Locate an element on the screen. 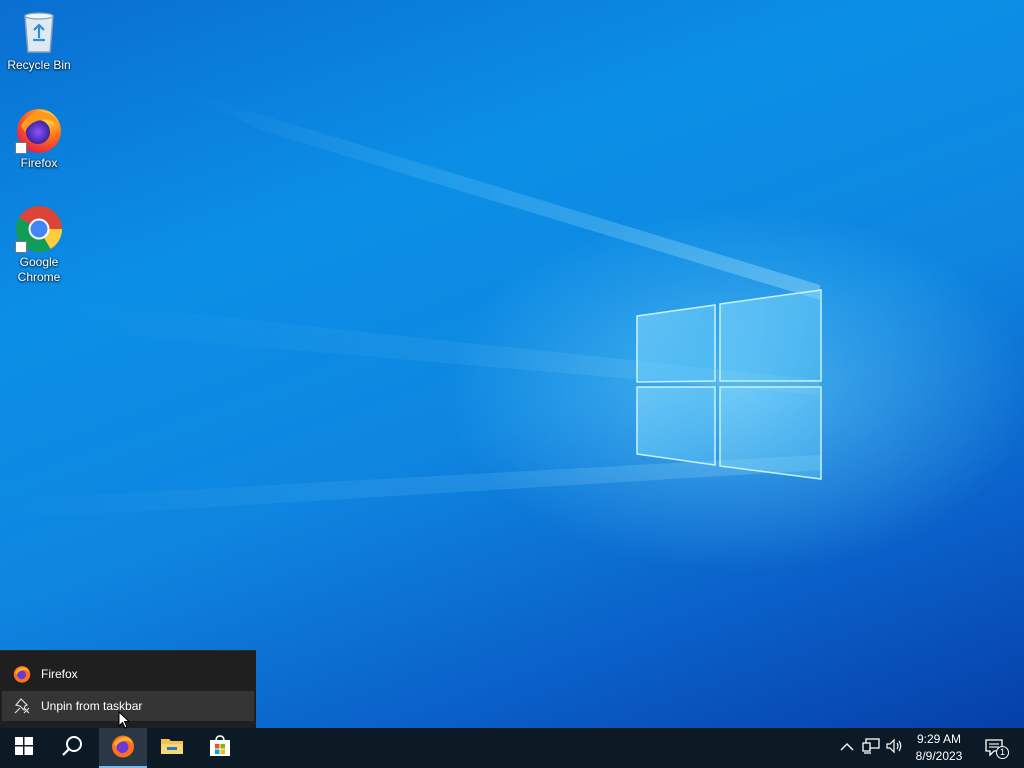 The height and width of the screenshot is (768, 1024). action-center-button: 1 is located at coordinates (996, 748).